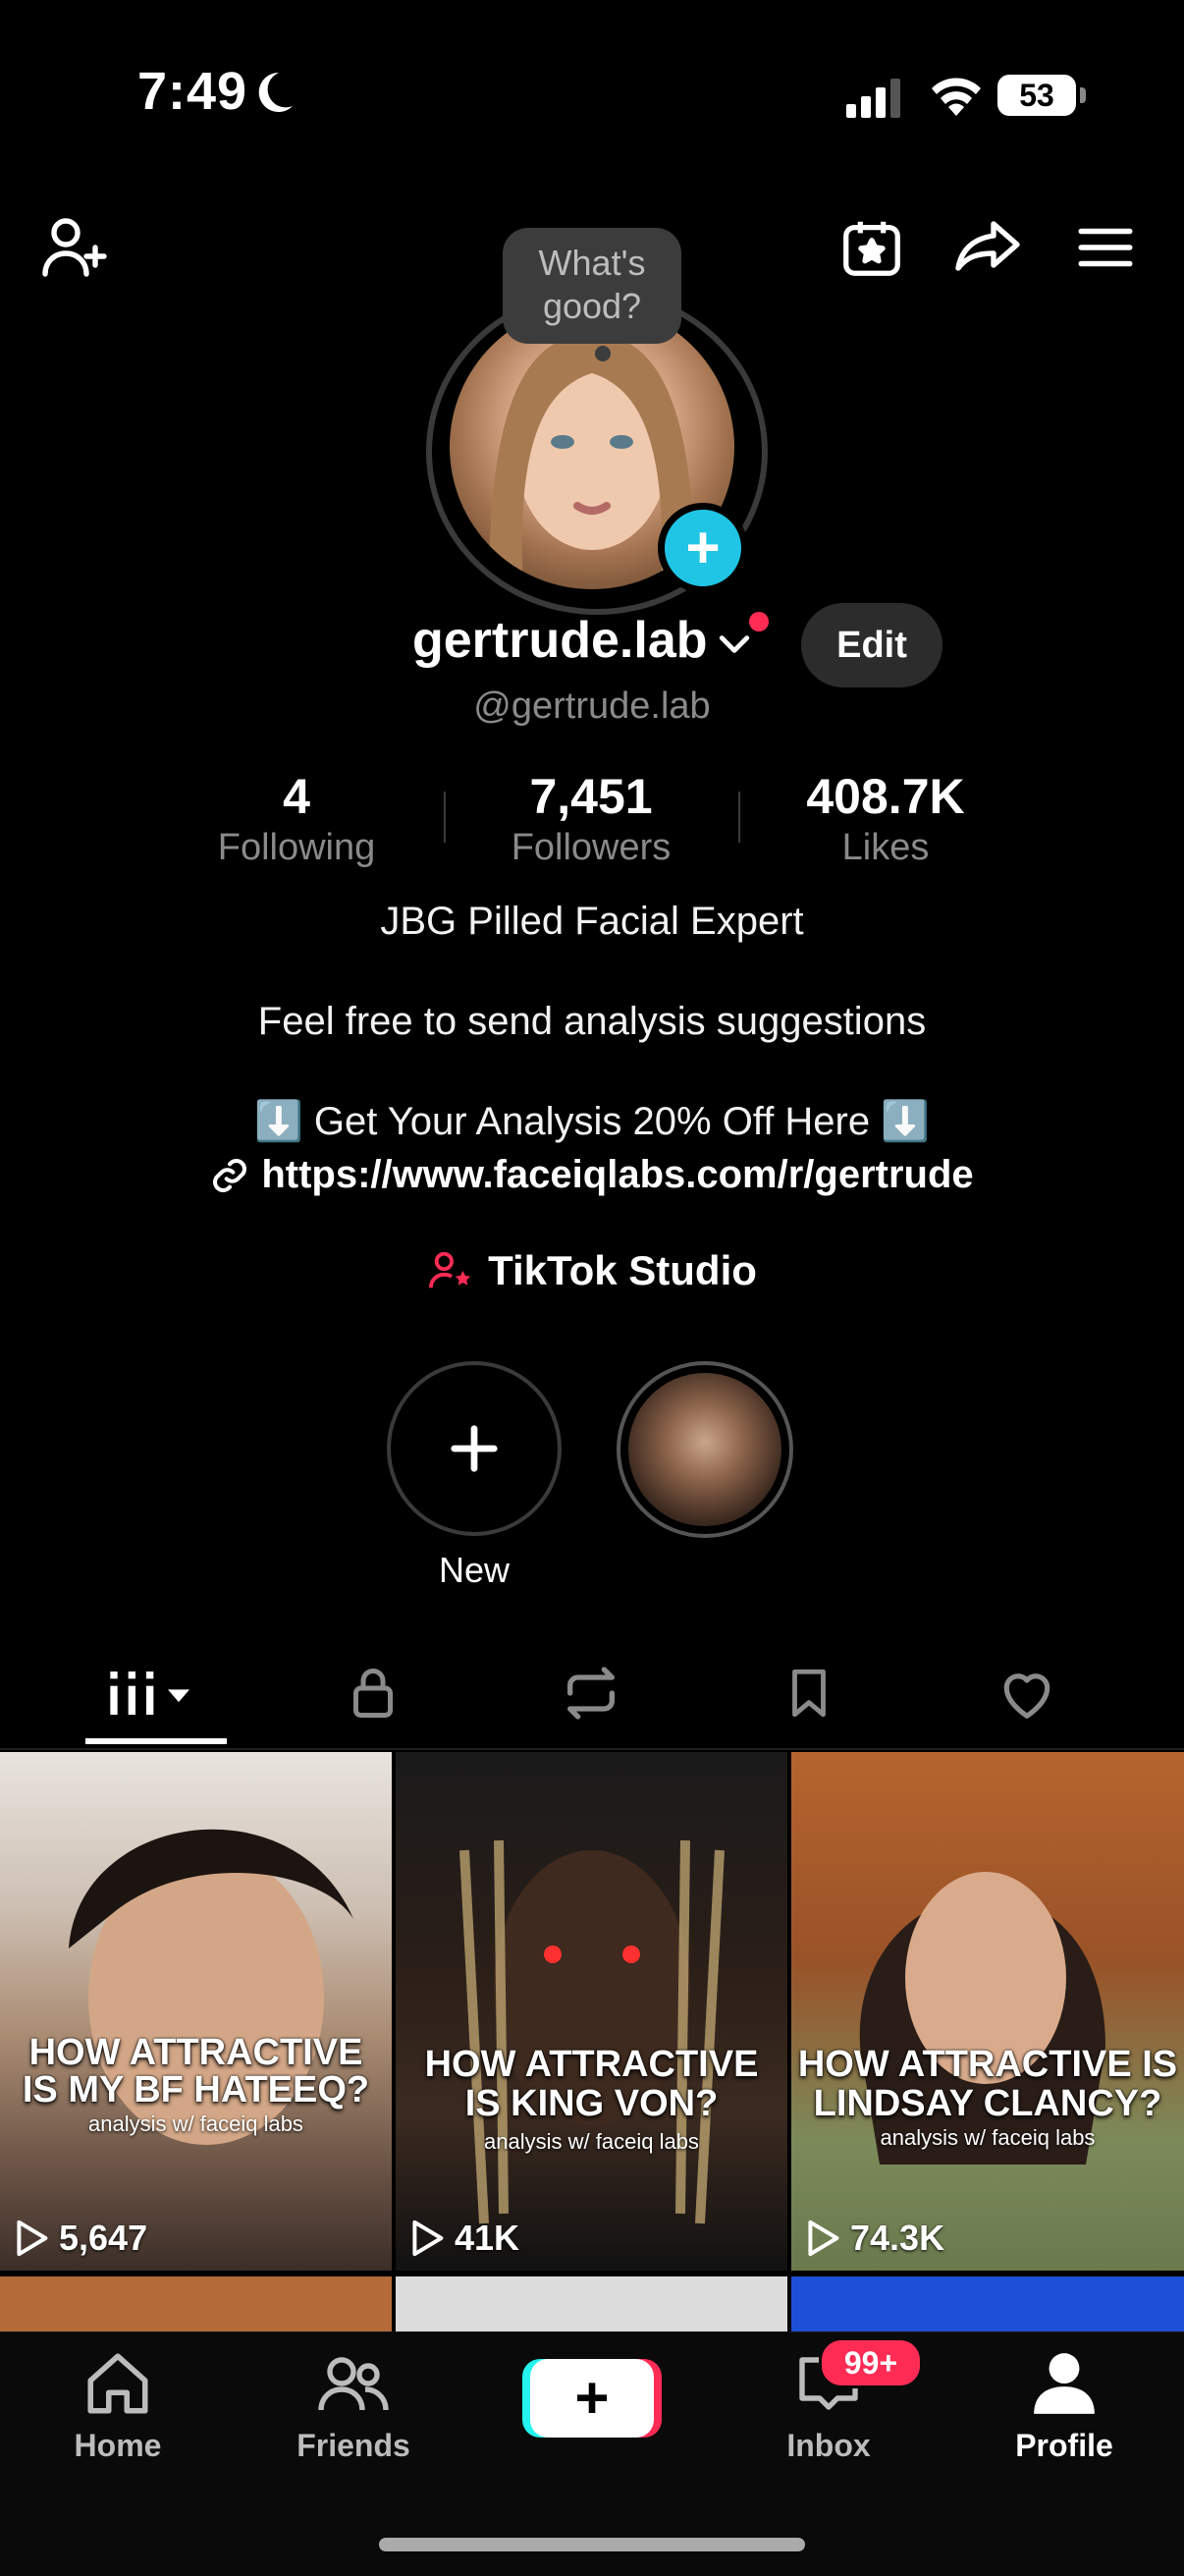 The width and height of the screenshot is (1184, 2576). I want to click on likes-label: Likes, so click(886, 847).